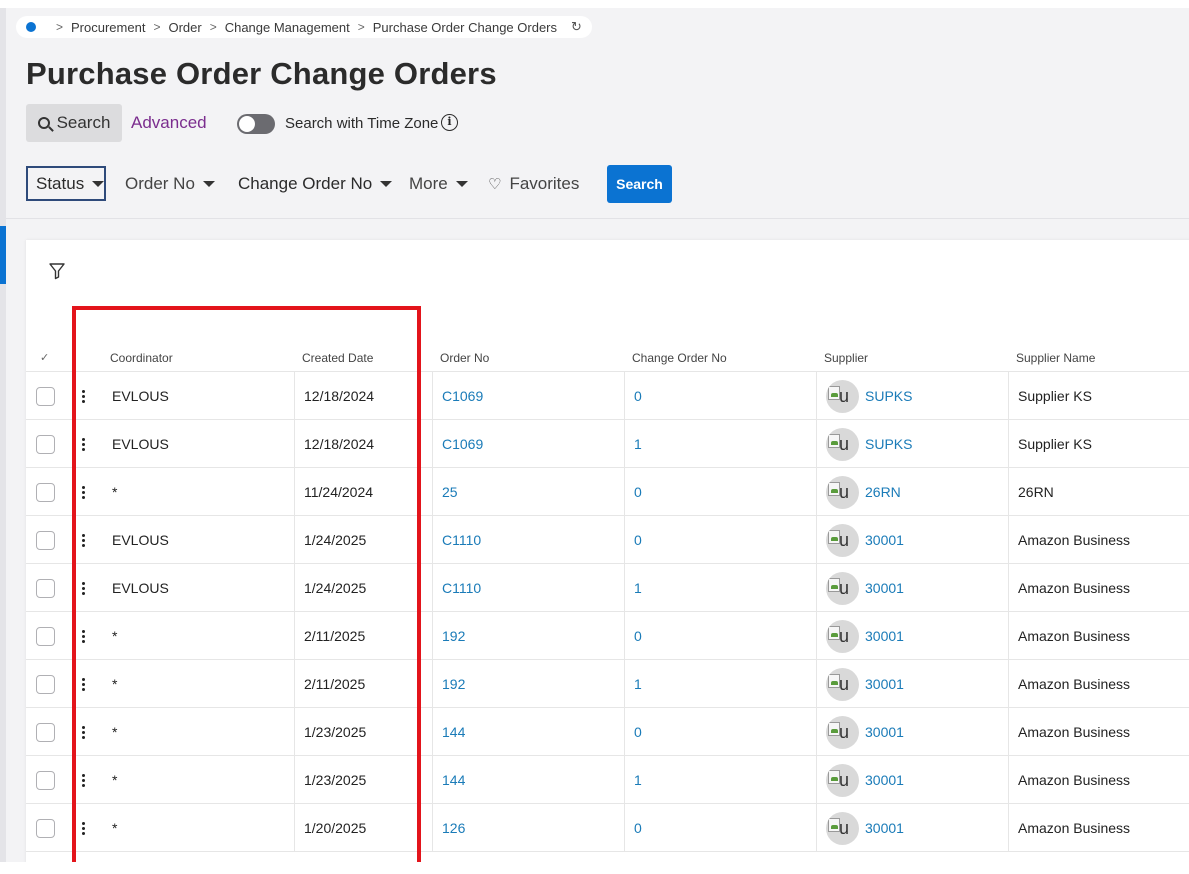  Describe the element at coordinates (607, 492) in the screenshot. I see `table-row: * 11/24/2024 25 0 u 26RN 26RN` at that location.